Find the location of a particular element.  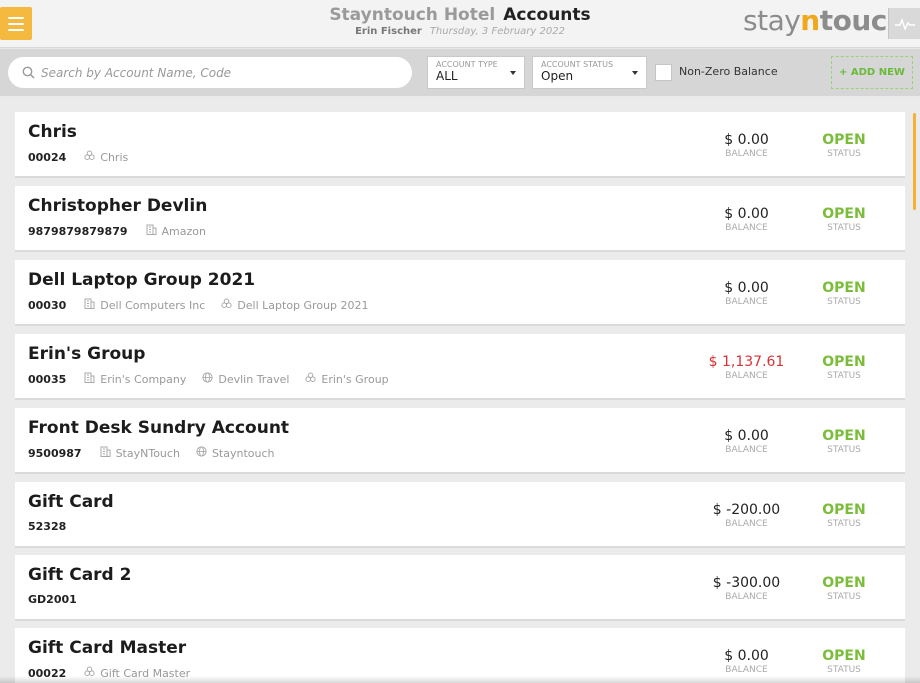

search-box is located at coordinates (210, 72).